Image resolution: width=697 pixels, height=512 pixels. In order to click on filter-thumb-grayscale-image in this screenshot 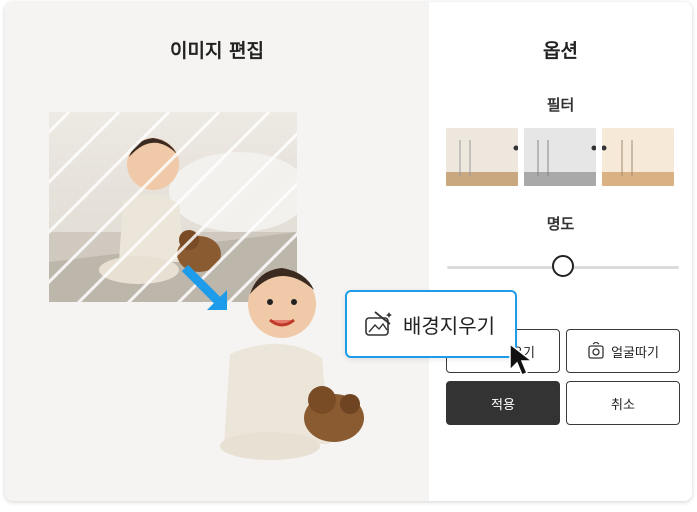, I will do `click(560, 157)`.